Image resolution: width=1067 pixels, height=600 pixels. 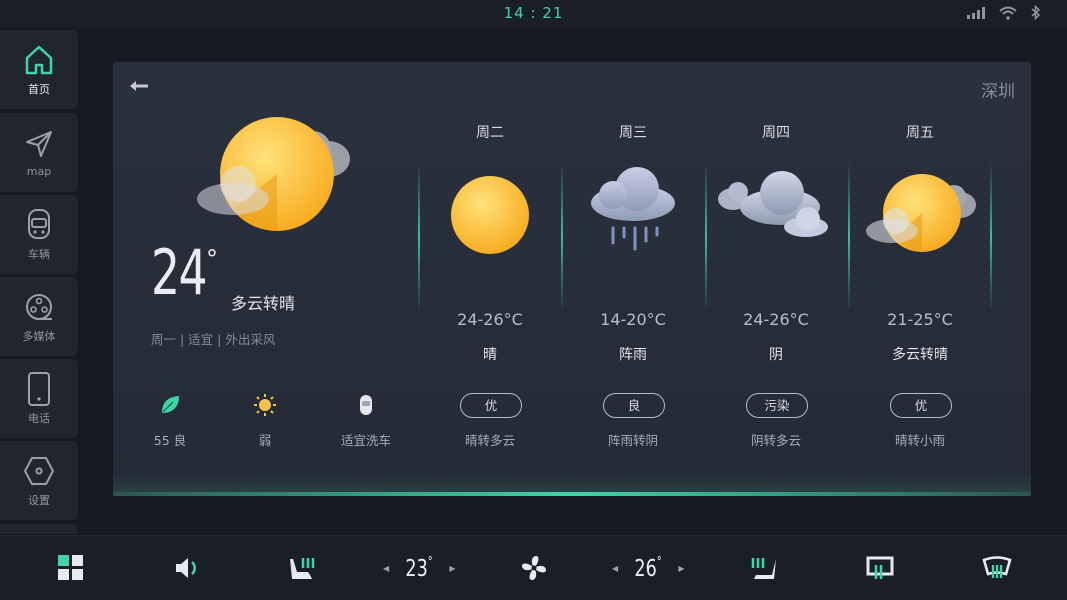 I want to click on seat-heat-right-button, so click(x=764, y=568).